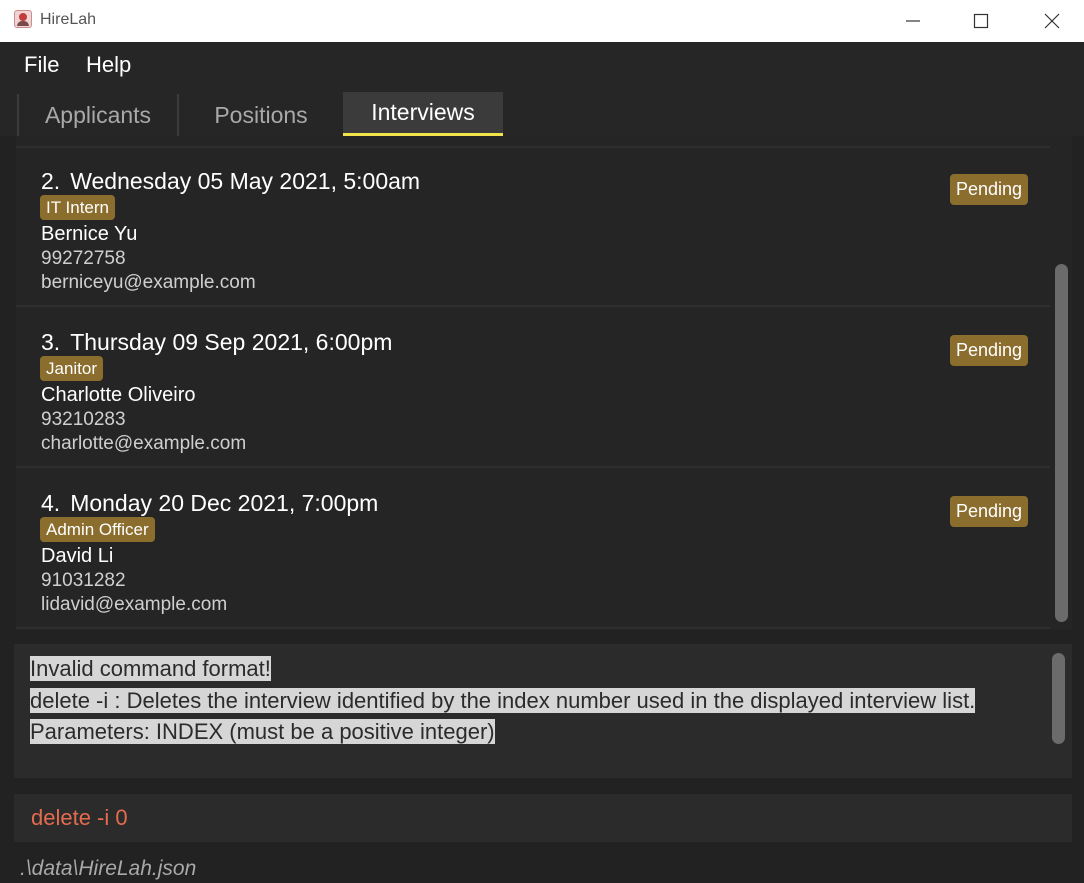 Image resolution: width=1084 pixels, height=883 pixels. Describe the element at coordinates (118, 395) in the screenshot. I see `applicant-name: Charlotte Oliveiro` at that location.